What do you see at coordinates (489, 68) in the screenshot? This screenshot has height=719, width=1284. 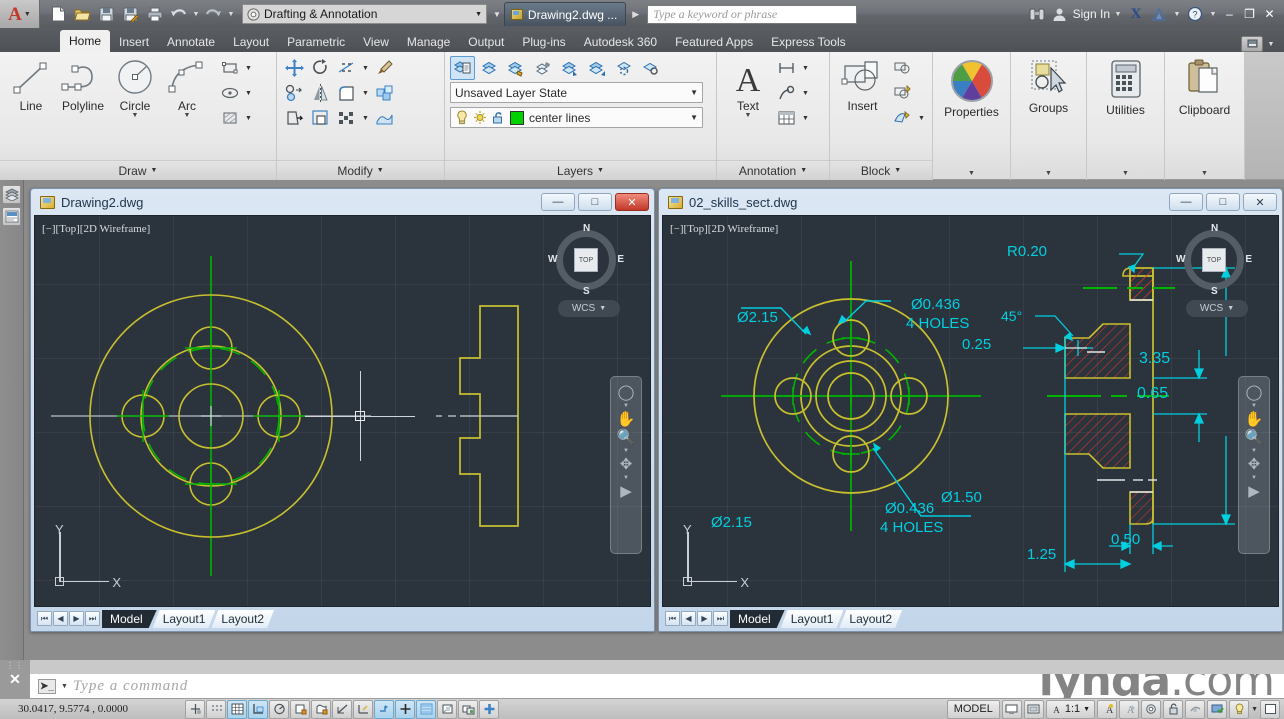 I see `layer-off-button` at bounding box center [489, 68].